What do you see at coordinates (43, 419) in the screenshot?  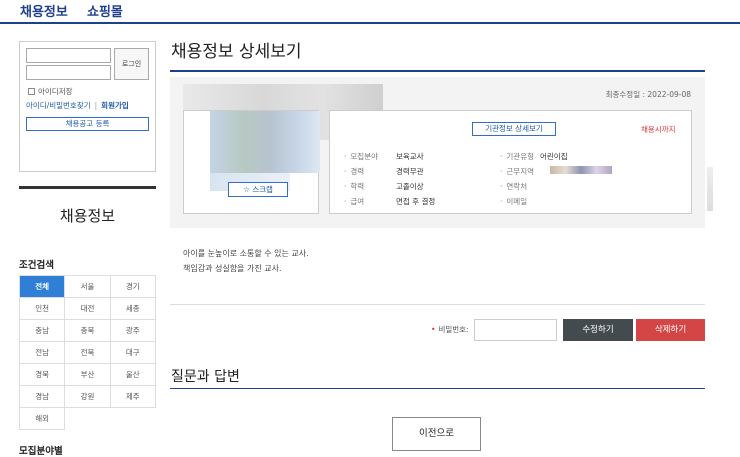 I see `region-filter-item: 해외` at bounding box center [43, 419].